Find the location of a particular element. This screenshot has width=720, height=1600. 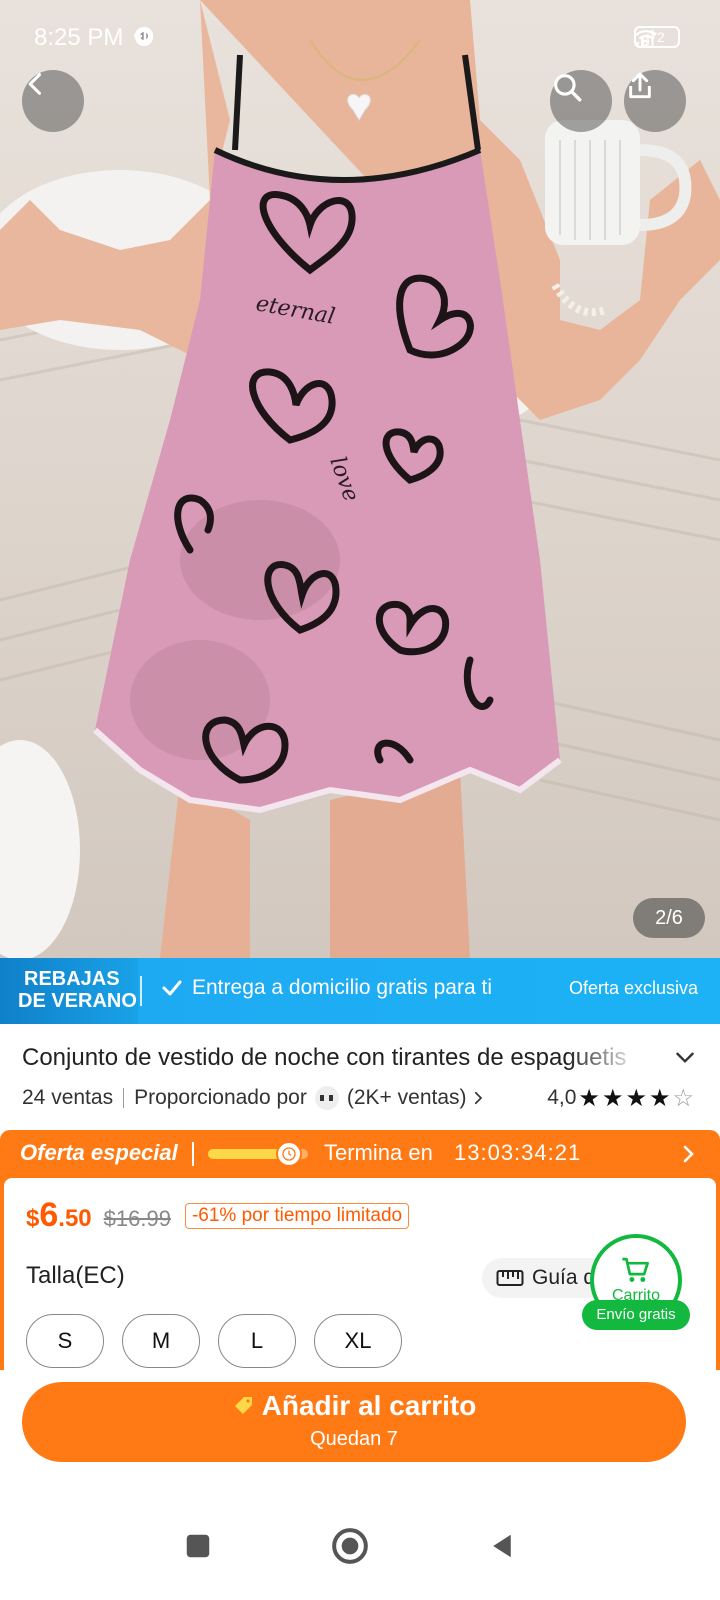

offer-countdown: 13:03:34:21 is located at coordinates (518, 1152).